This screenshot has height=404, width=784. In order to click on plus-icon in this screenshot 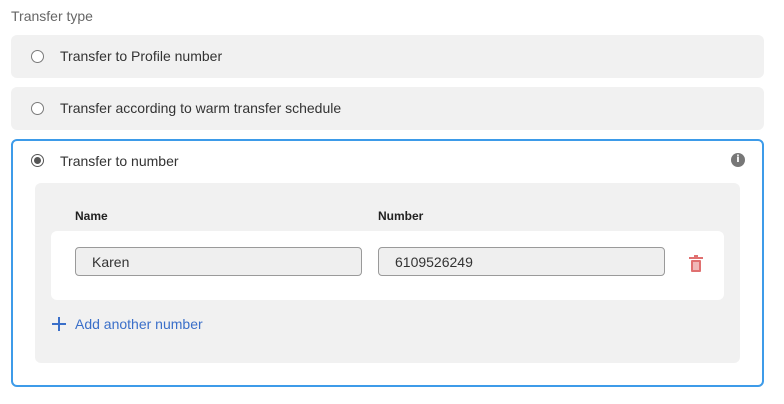, I will do `click(59, 324)`.